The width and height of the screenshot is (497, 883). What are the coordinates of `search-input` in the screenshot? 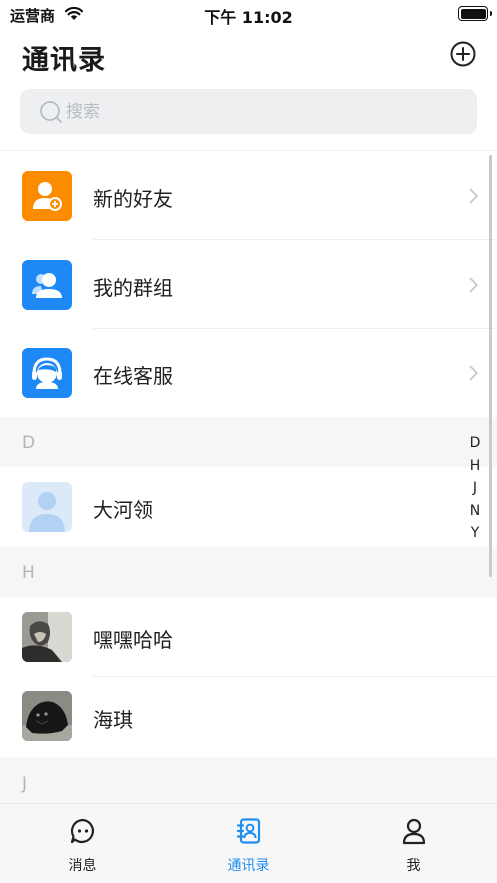 It's located at (261, 111).